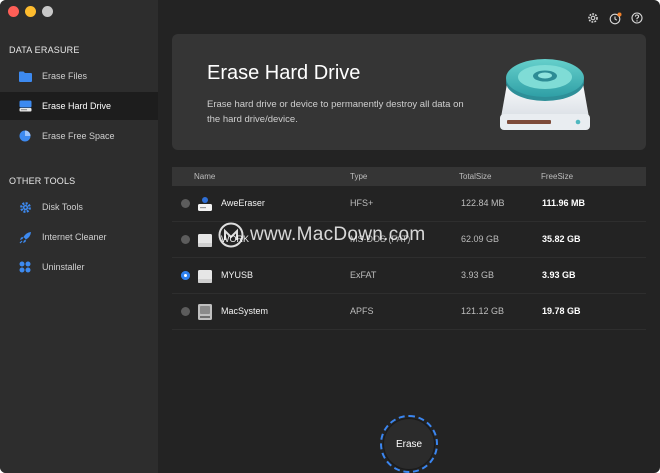 Image resolution: width=660 pixels, height=473 pixels. What do you see at coordinates (13, 11) in the screenshot?
I see `close-window-button` at bounding box center [13, 11].